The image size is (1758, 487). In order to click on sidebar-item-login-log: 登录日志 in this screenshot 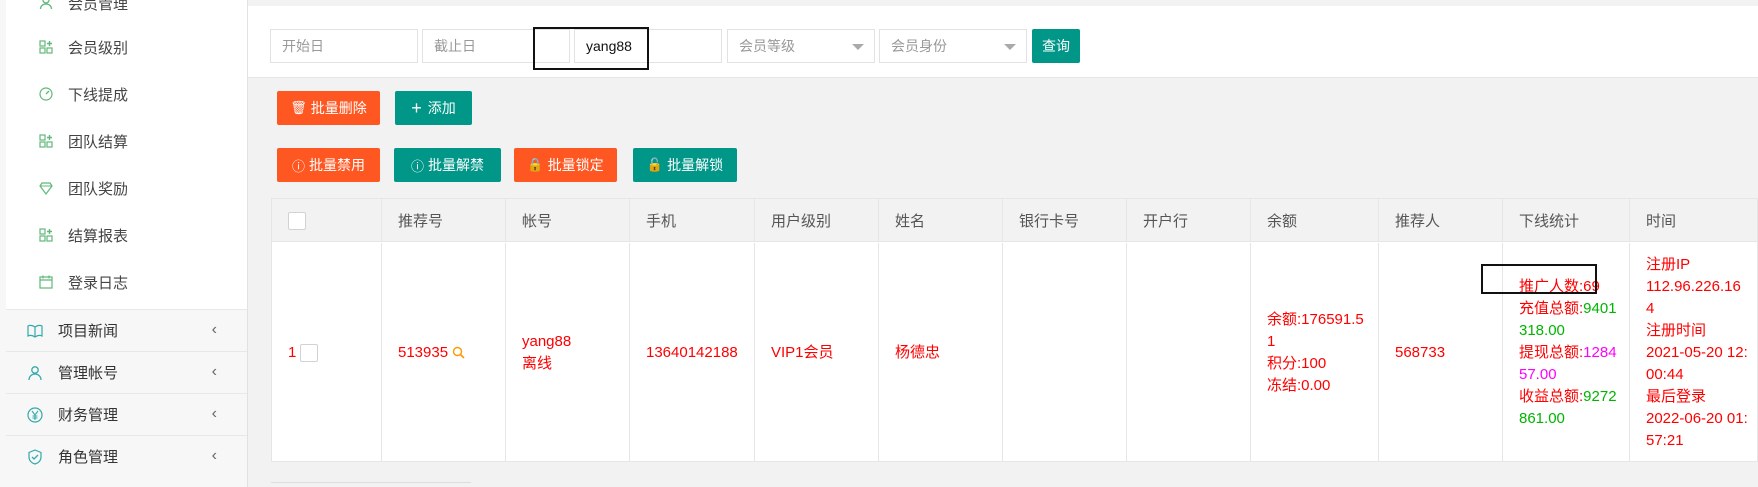, I will do `click(83, 282)`.